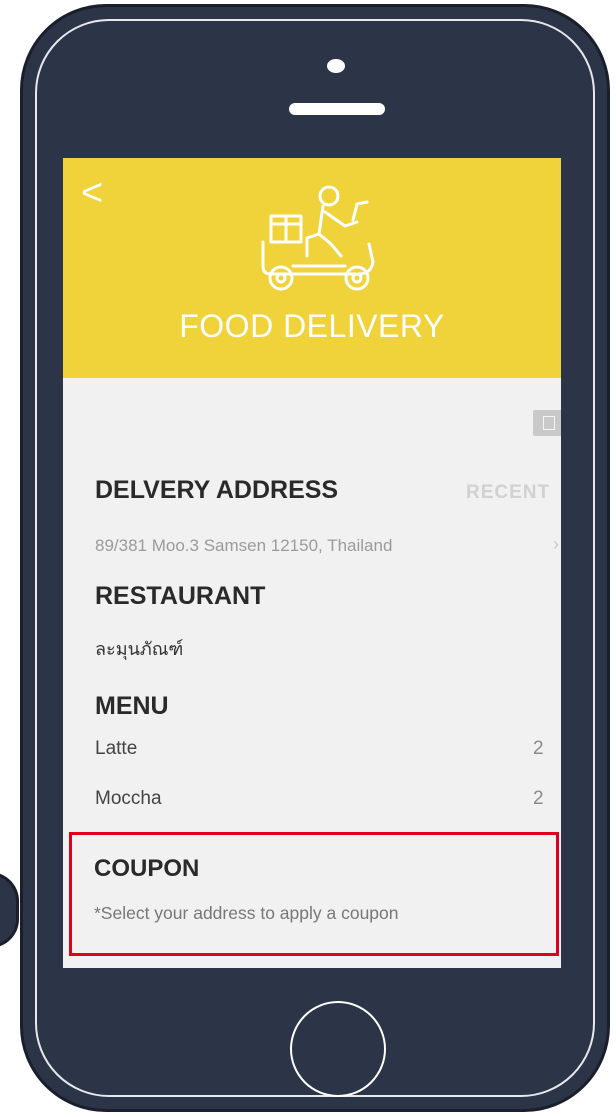  Describe the element at coordinates (338, 1049) in the screenshot. I see `home-button` at that location.